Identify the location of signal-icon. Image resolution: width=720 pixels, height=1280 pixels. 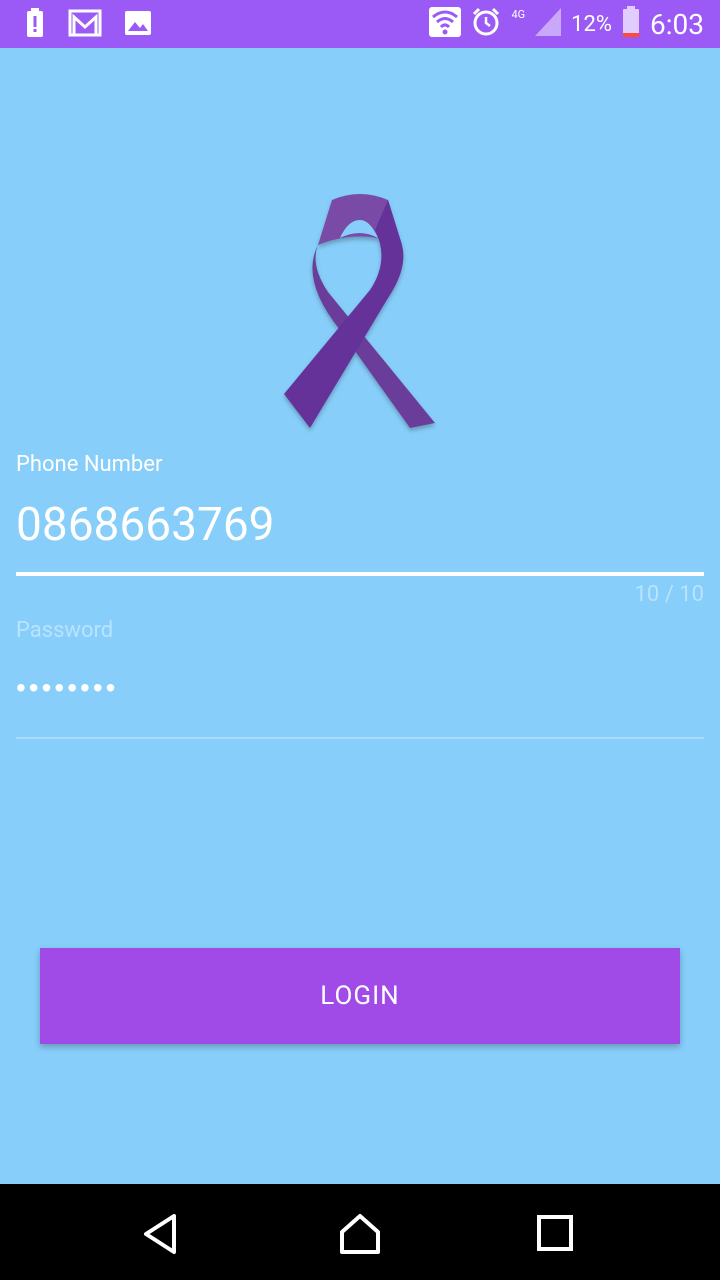
(548, 24).